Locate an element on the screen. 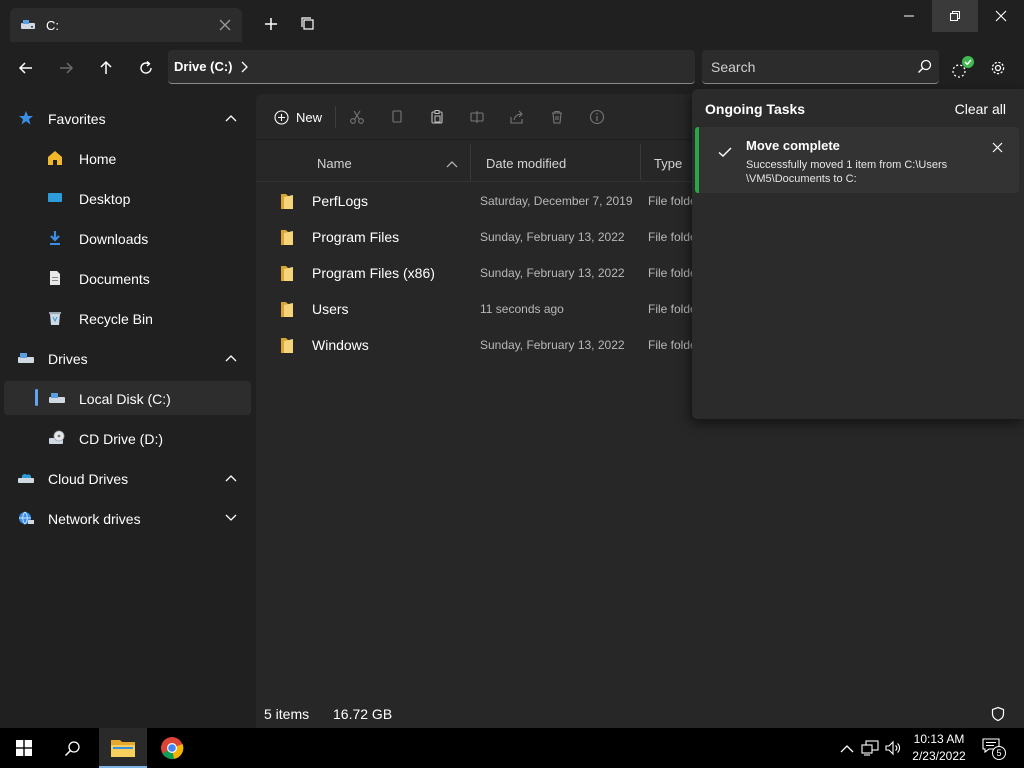 The width and height of the screenshot is (1024, 768). tab-drive-c: C: is located at coordinates (126, 25).